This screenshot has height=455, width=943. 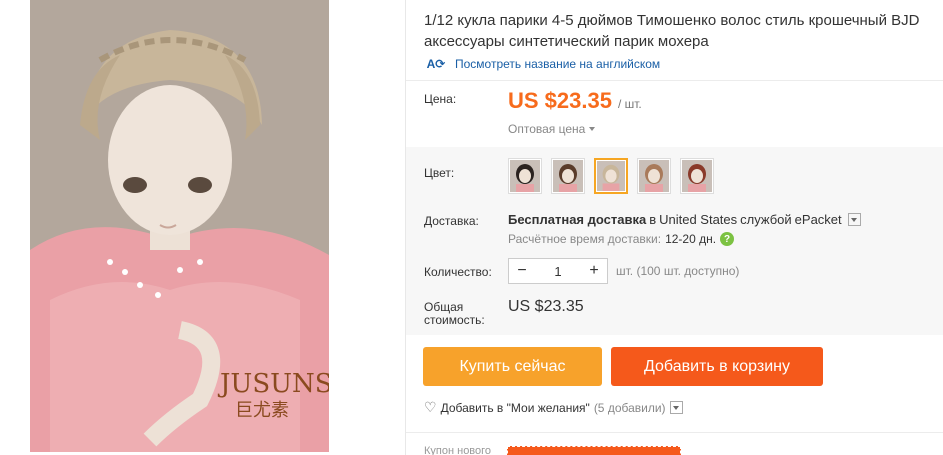 What do you see at coordinates (439, 173) in the screenshot?
I see `color-label: Цвет:` at bounding box center [439, 173].